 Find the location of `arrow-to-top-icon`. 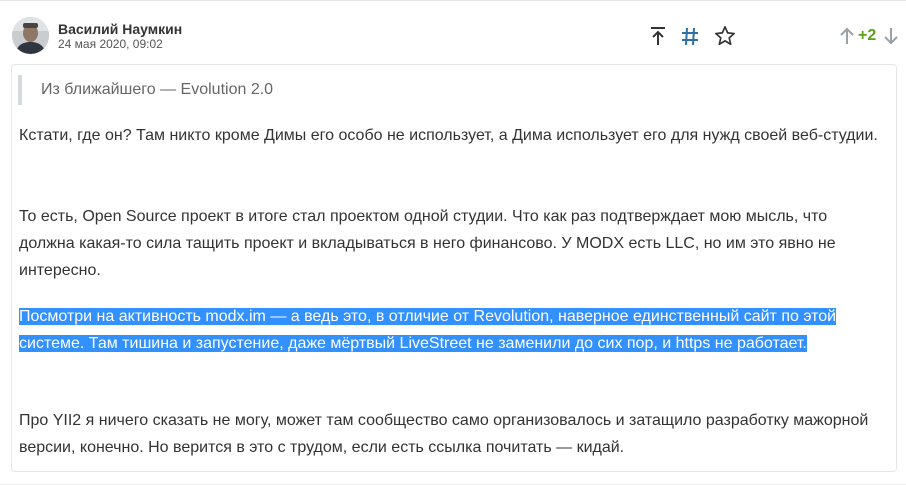

arrow-to-top-icon is located at coordinates (658, 36).